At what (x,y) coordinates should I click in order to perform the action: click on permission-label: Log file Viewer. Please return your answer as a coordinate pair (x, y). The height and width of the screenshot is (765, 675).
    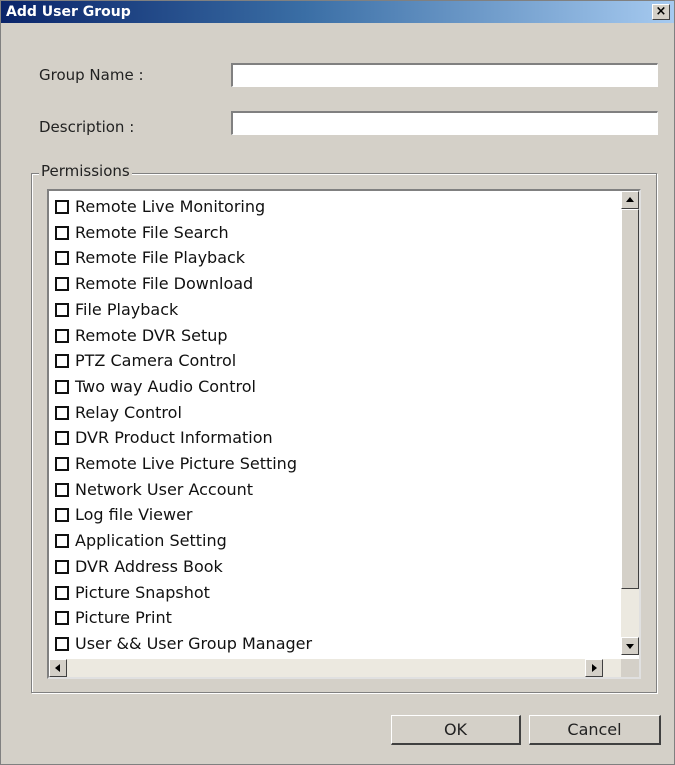
    Looking at the image, I should click on (134, 515).